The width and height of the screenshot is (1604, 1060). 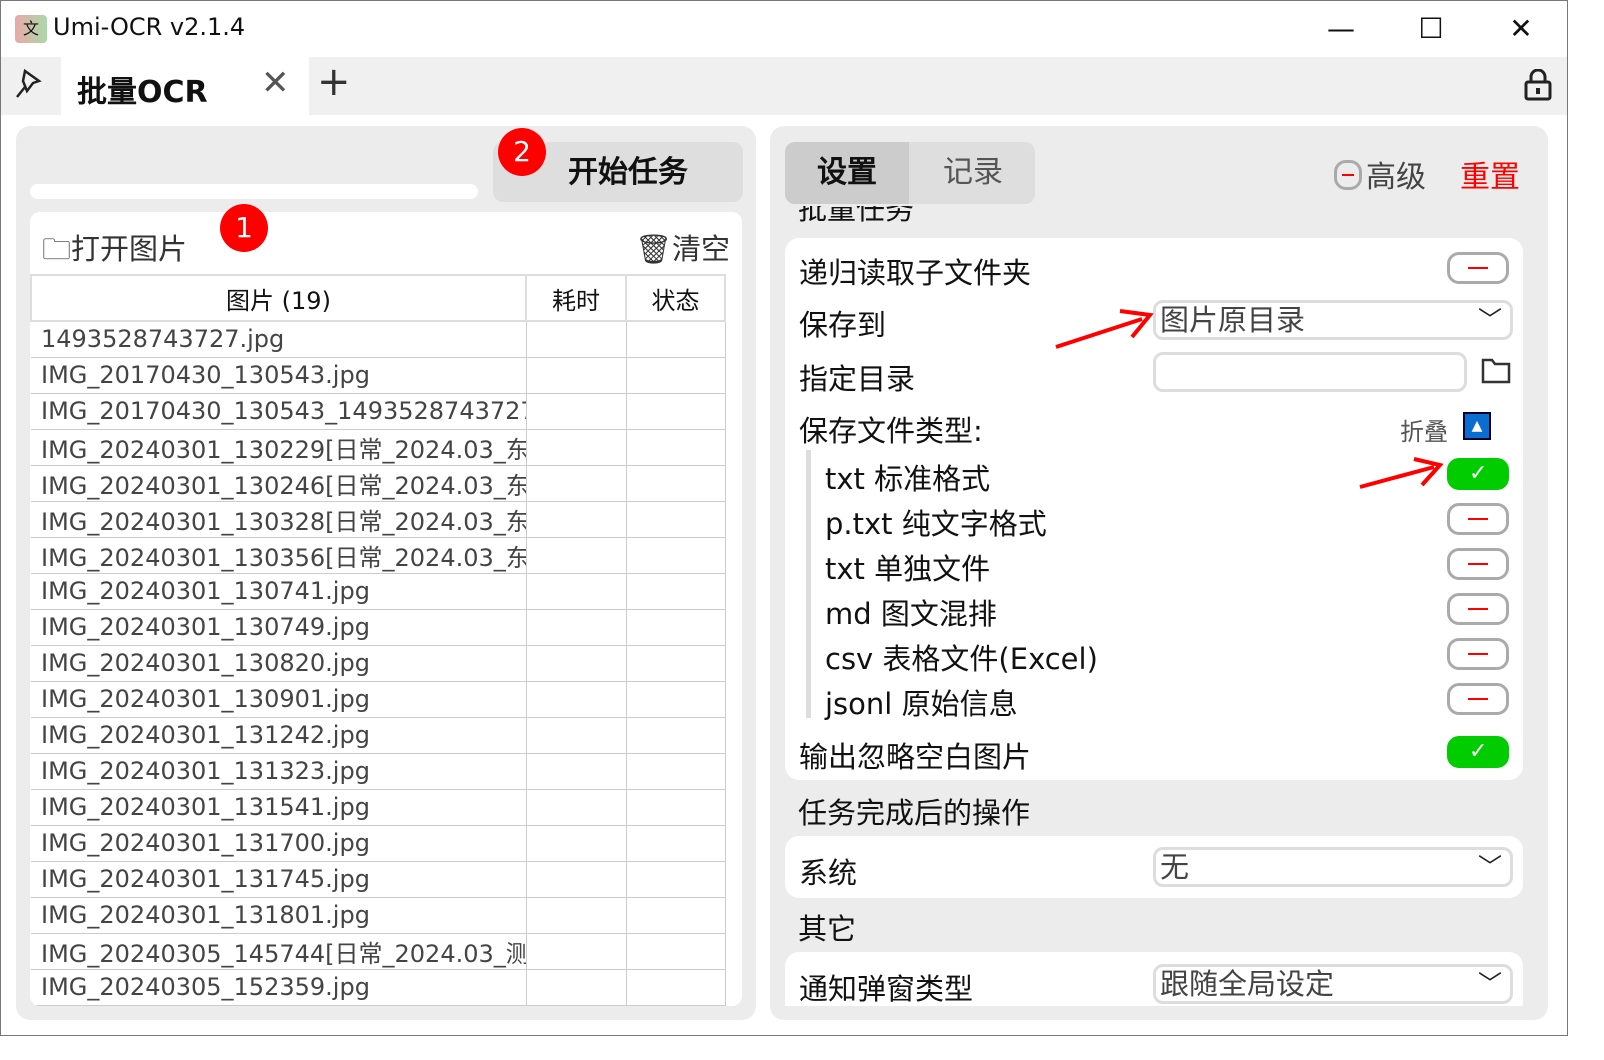 What do you see at coordinates (784, 86) in the screenshot?
I see `tab-bar: 批量OCR ✕ +` at bounding box center [784, 86].